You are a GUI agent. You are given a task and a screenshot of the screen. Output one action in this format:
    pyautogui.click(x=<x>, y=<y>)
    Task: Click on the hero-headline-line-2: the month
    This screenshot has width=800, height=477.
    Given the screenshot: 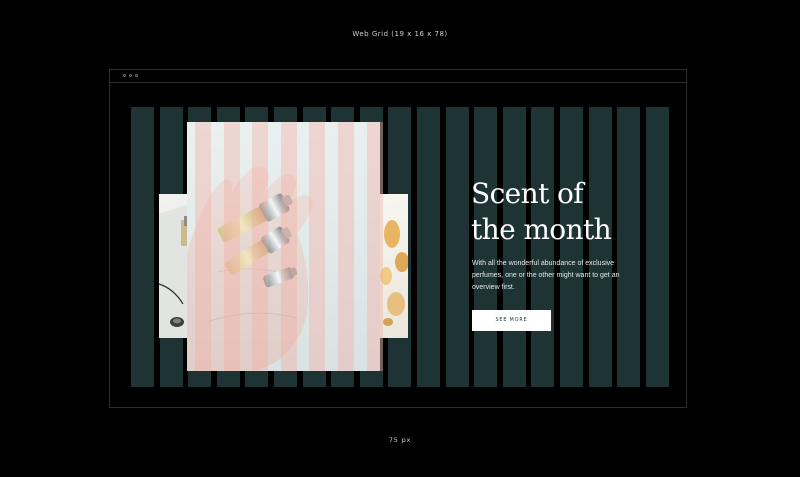 What is the action you would take?
    pyautogui.click(x=541, y=229)
    